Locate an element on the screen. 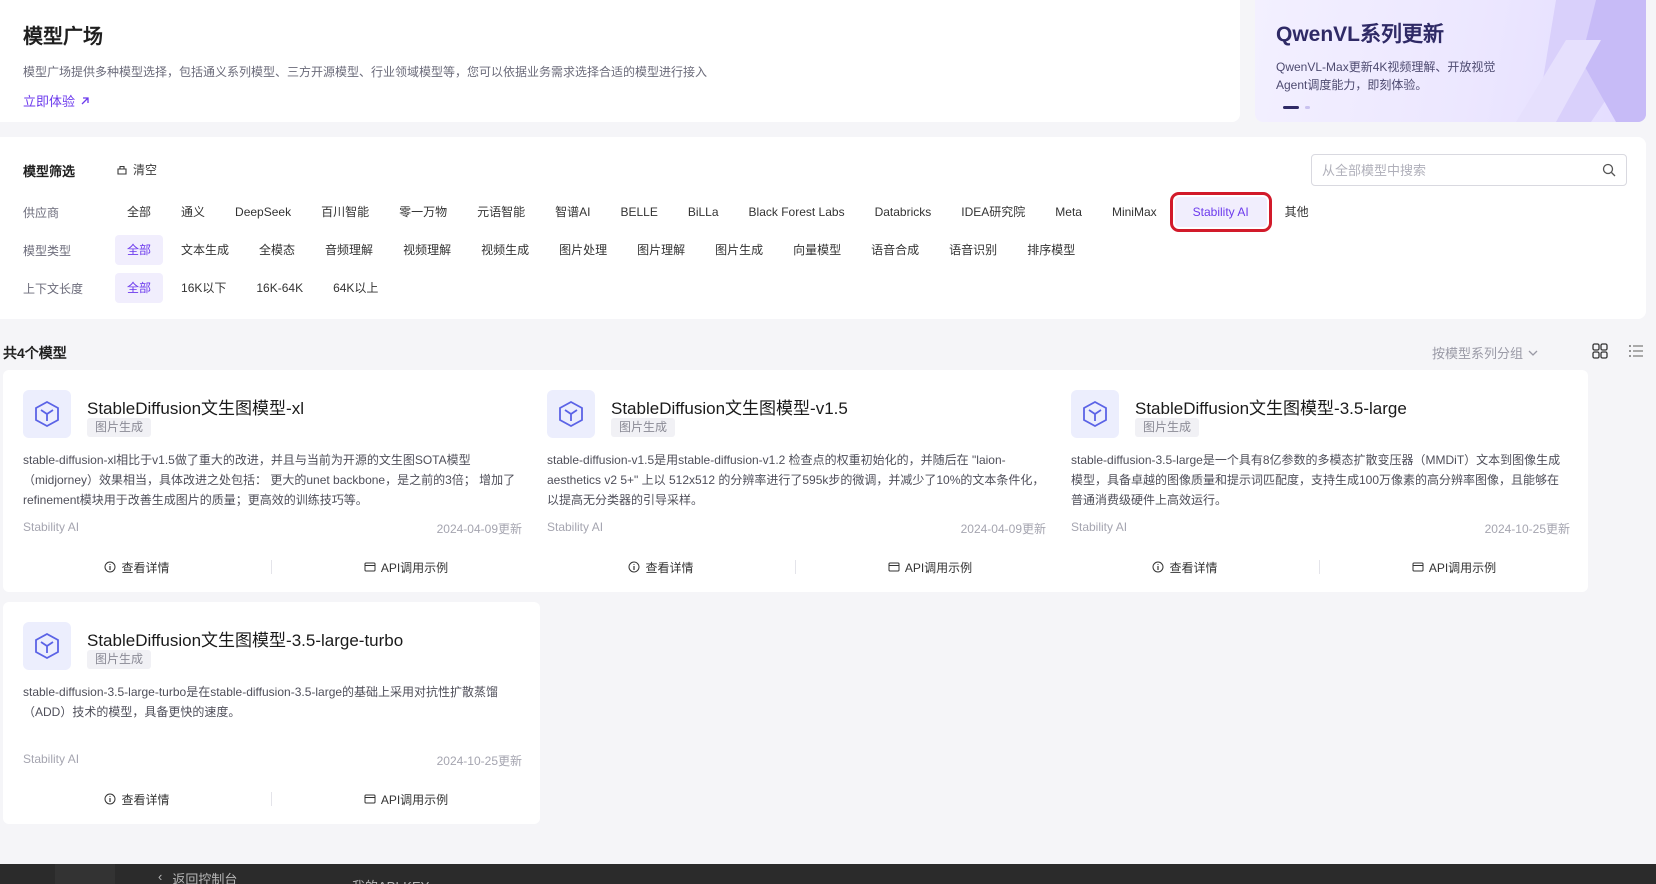 The height and width of the screenshot is (884, 1656). type-option: 音频理解 is located at coordinates (349, 250).